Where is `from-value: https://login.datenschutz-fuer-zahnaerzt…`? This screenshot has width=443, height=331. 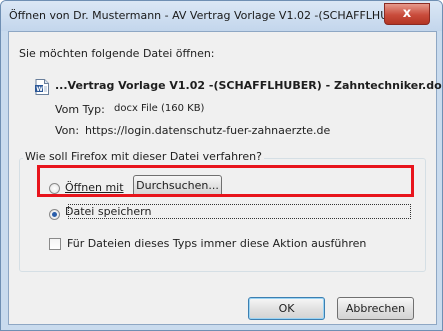
from-value: https://login.datenschutz-fuer-zahnaerzt… is located at coordinates (208, 130).